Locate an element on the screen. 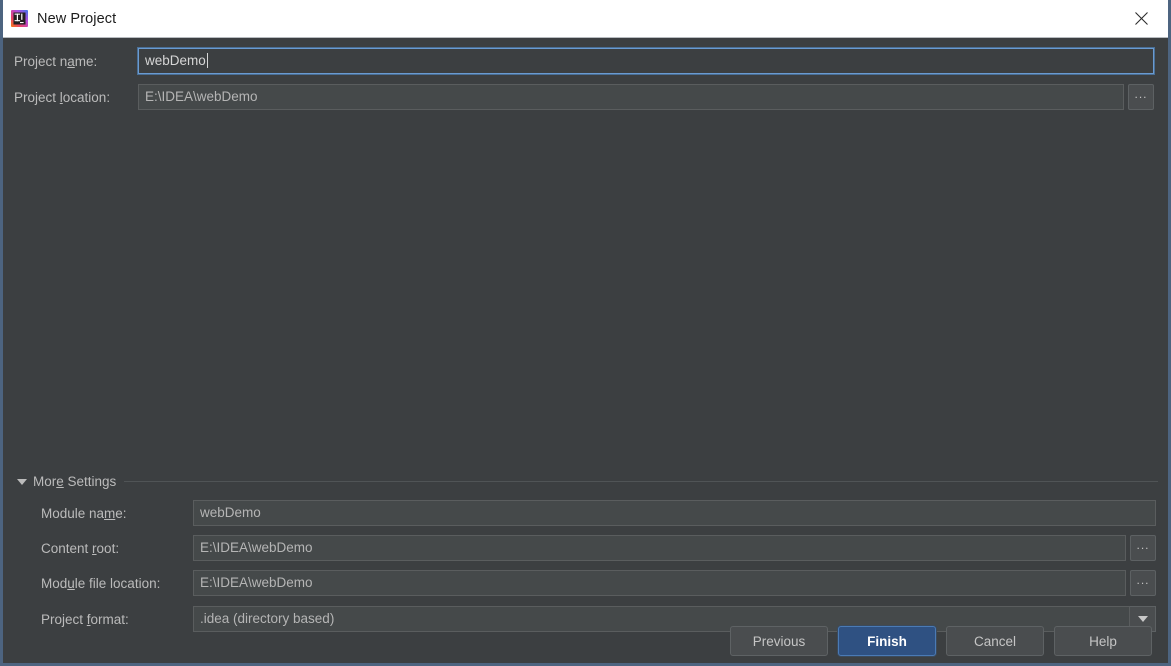  more-settings-label: More Settings is located at coordinates (75, 481).